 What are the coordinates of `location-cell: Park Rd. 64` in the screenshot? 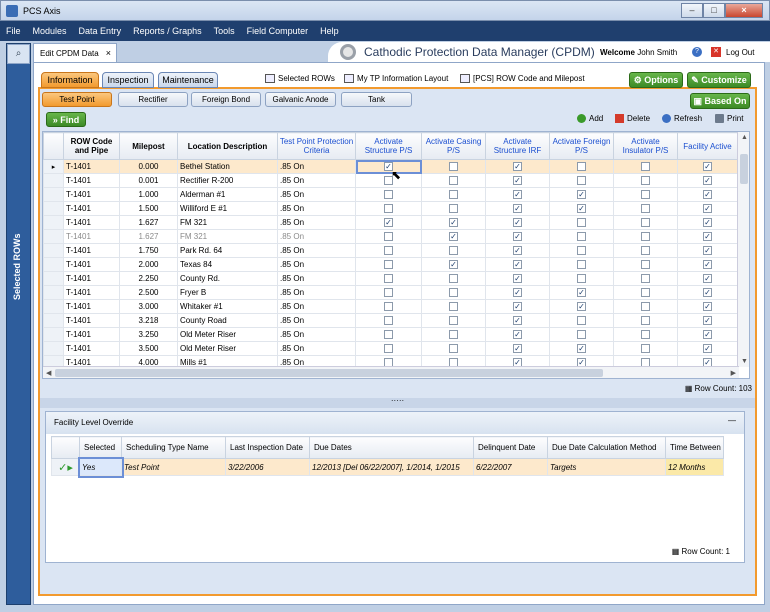 It's located at (227, 250).